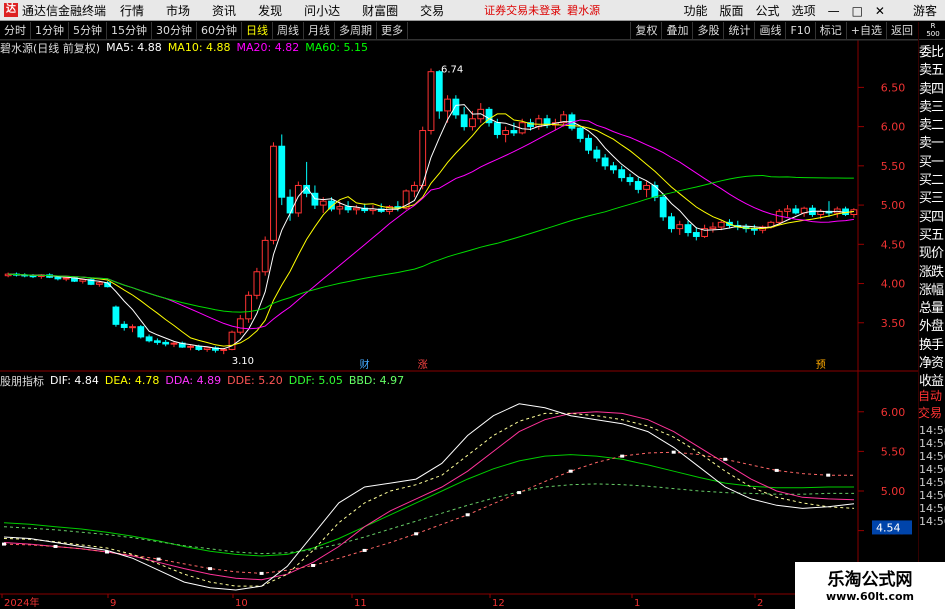 This screenshot has height=609, width=945. I want to click on x-tick-label: 9, so click(113, 603).